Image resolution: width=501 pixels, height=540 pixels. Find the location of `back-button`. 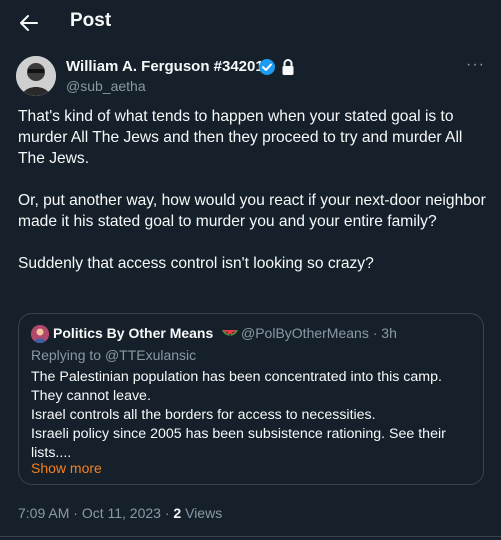

back-button is located at coordinates (29, 23).